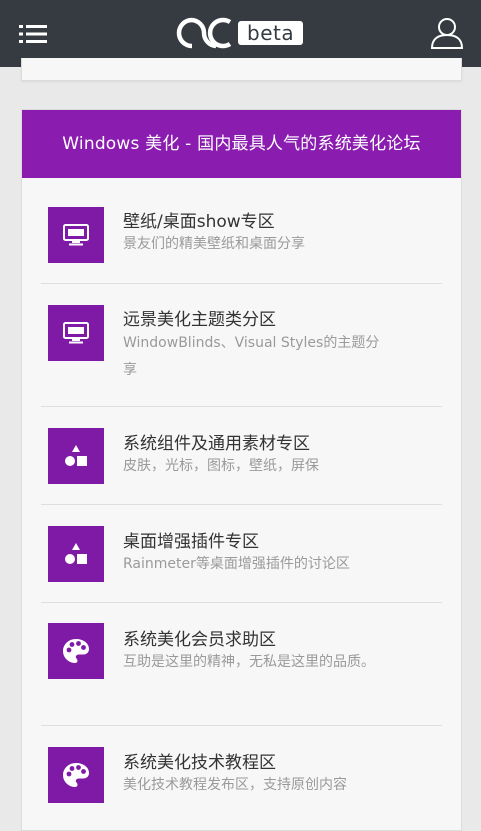  Describe the element at coordinates (204, 33) in the screenshot. I see `logo-mark-icon` at that location.